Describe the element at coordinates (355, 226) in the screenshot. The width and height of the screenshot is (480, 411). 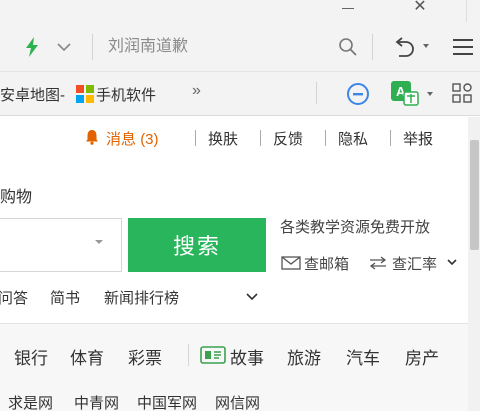
I see `promo-slogan-link: 各类教学资源免费开放` at that location.